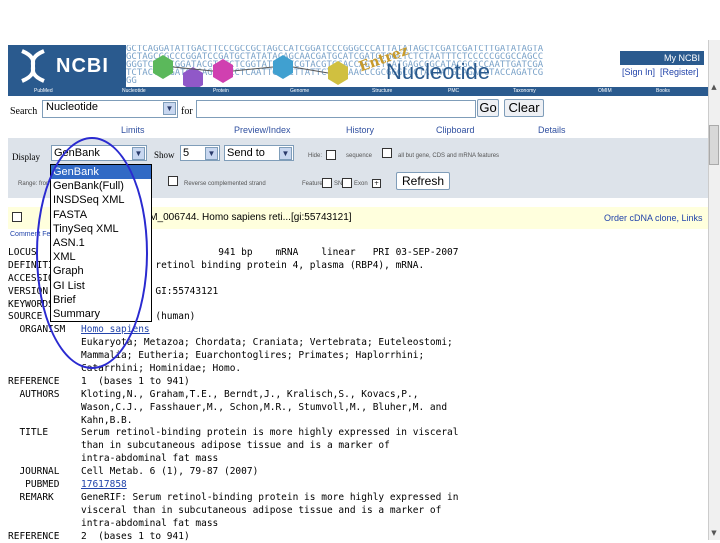 This screenshot has height=543, width=720. What do you see at coordinates (133, 130) in the screenshot?
I see `tab-limits: Limits` at bounding box center [133, 130].